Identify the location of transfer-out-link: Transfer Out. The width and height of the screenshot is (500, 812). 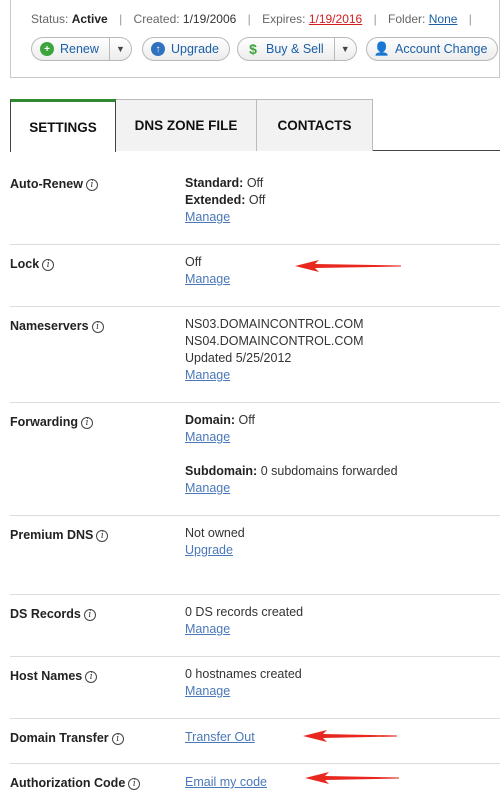
(220, 737).